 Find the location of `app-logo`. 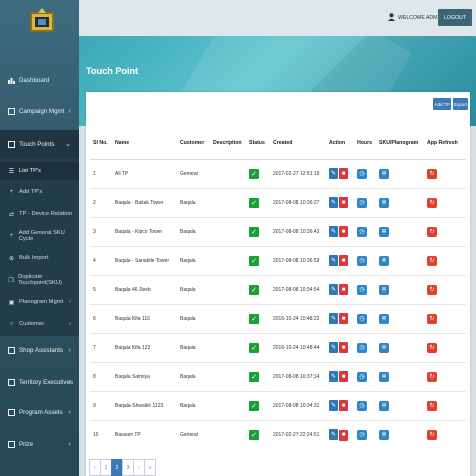

app-logo is located at coordinates (42, 22).